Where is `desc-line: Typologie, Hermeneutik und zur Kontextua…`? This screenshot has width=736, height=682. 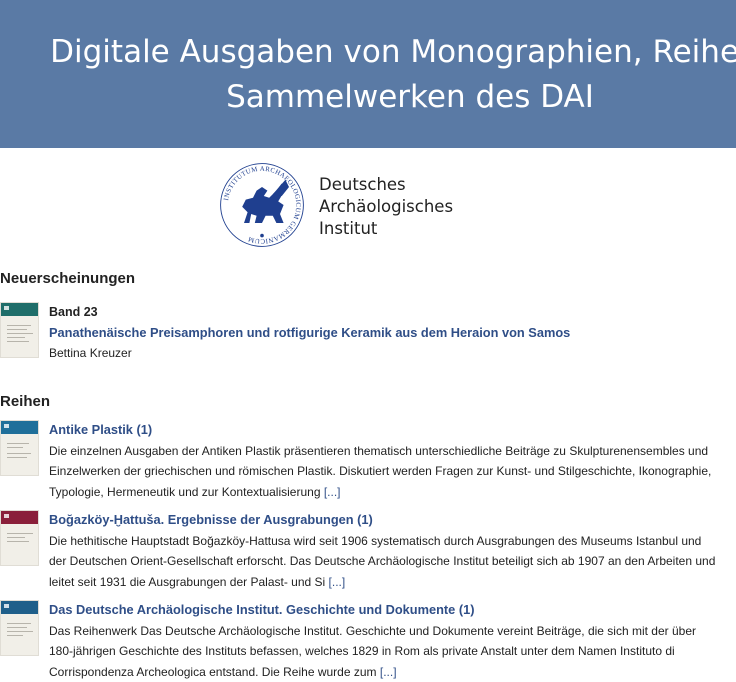
desc-line: Typologie, Hermeneutik und zur Kontextua… is located at coordinates (185, 492).